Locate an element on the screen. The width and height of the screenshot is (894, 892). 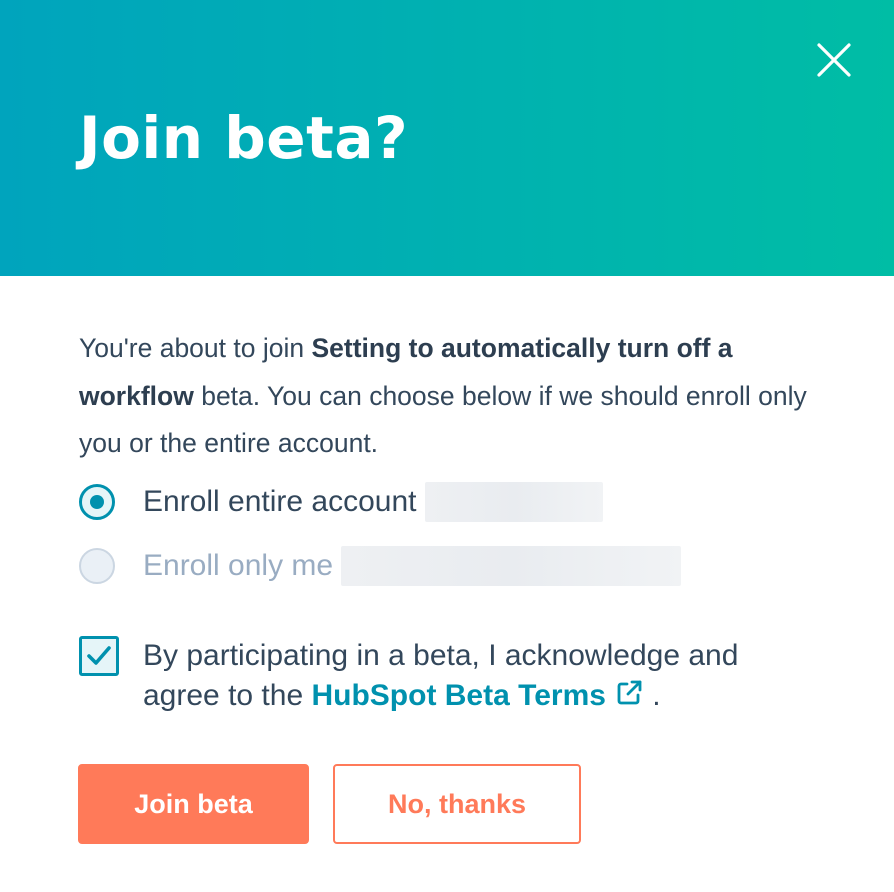
user-name-redacted is located at coordinates (511, 566).